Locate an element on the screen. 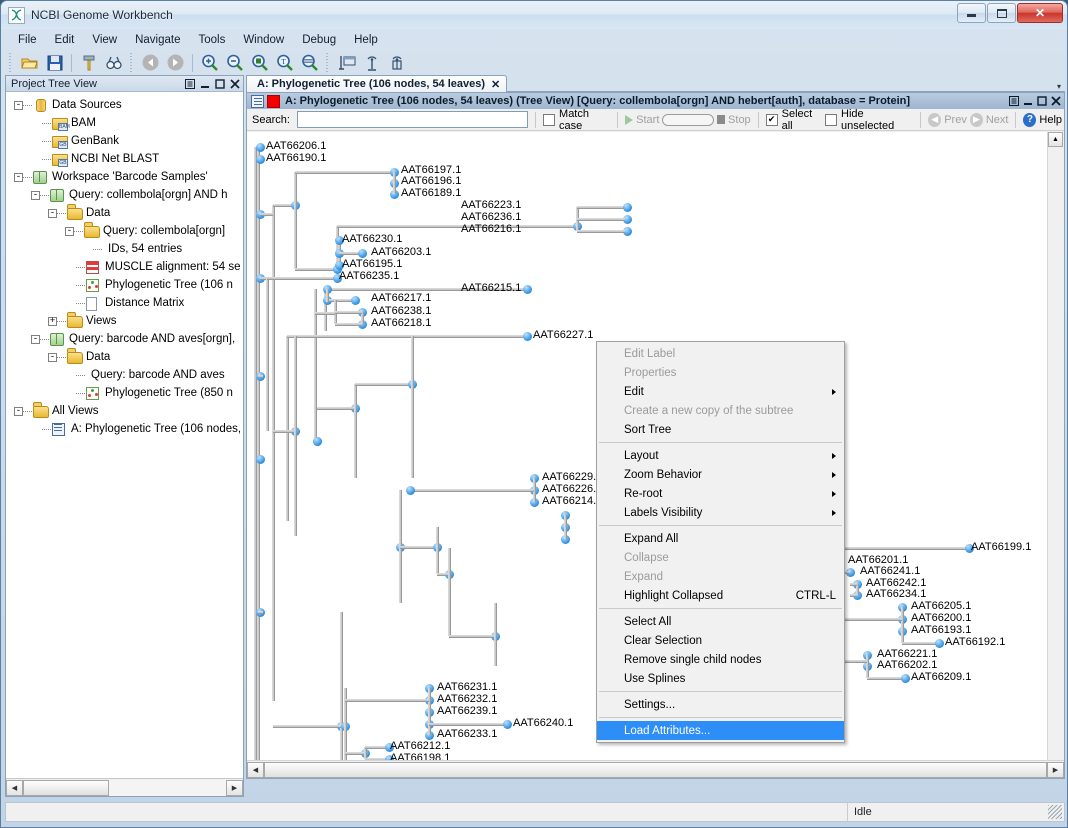 This screenshot has height=828, width=1068. tree-leaf-label: AAT66230.1 is located at coordinates (372, 239).